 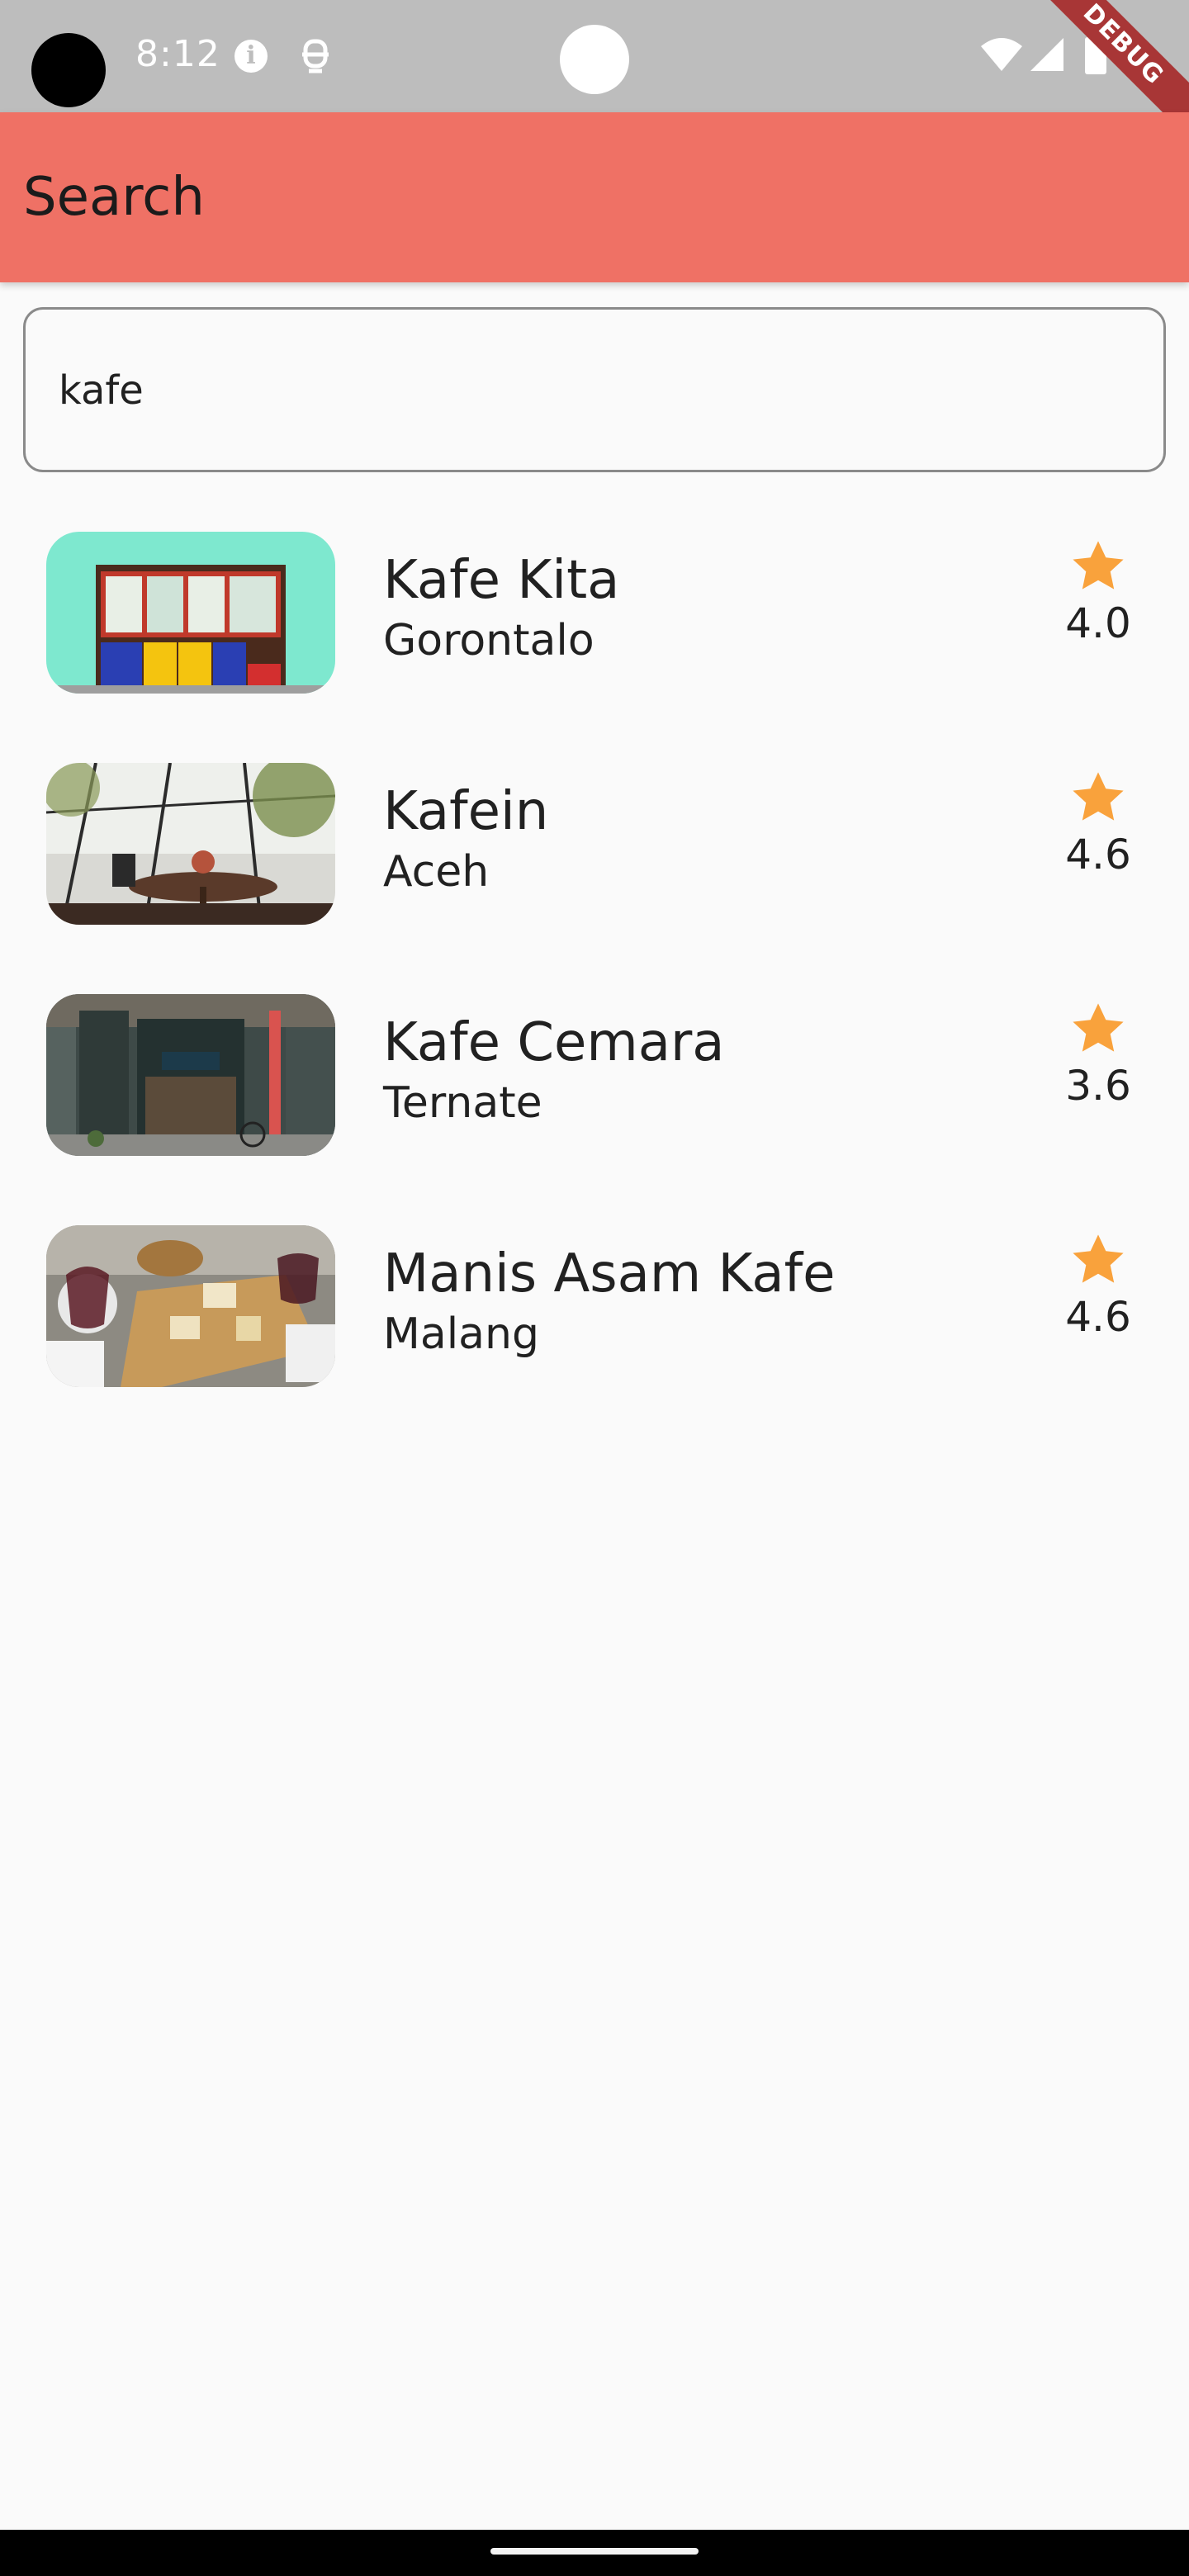 What do you see at coordinates (114, 197) in the screenshot?
I see `page-title: Search` at bounding box center [114, 197].